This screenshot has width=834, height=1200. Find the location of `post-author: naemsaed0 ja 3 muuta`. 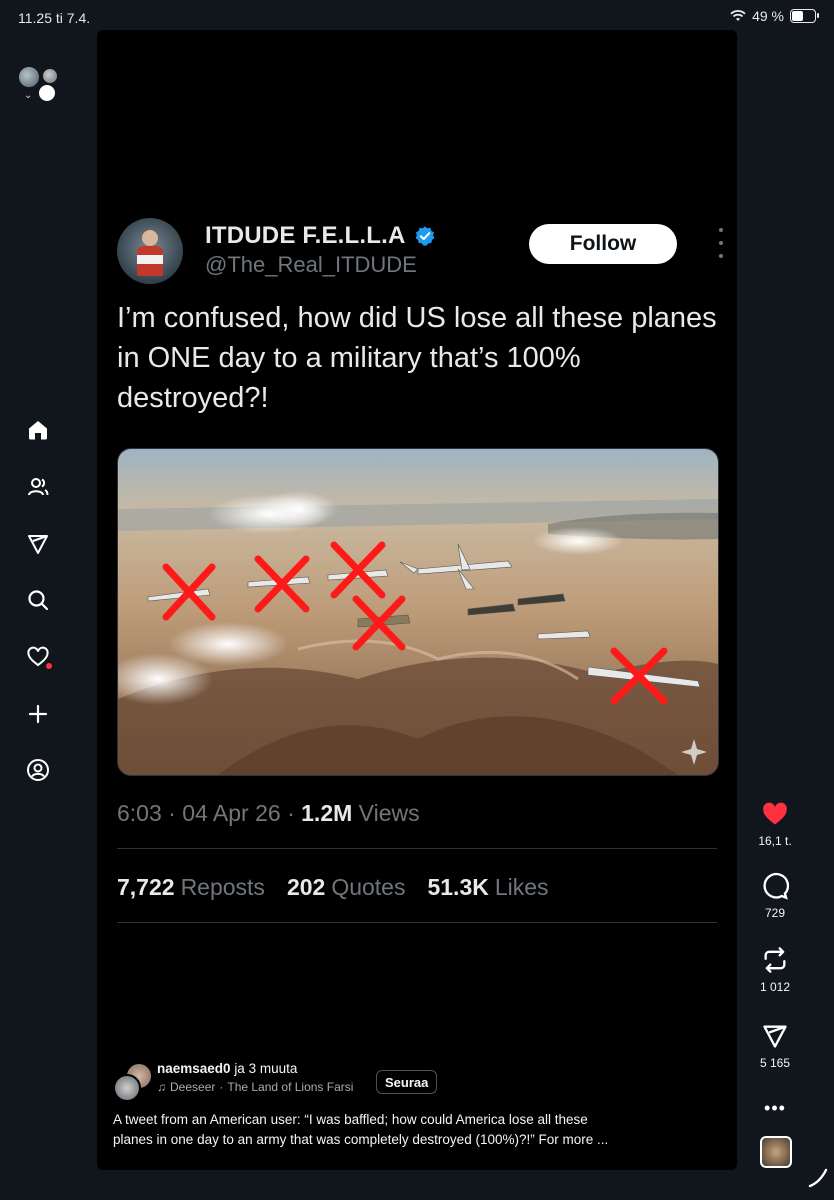

post-author: naemsaed0 ja 3 muuta is located at coordinates (227, 1068).